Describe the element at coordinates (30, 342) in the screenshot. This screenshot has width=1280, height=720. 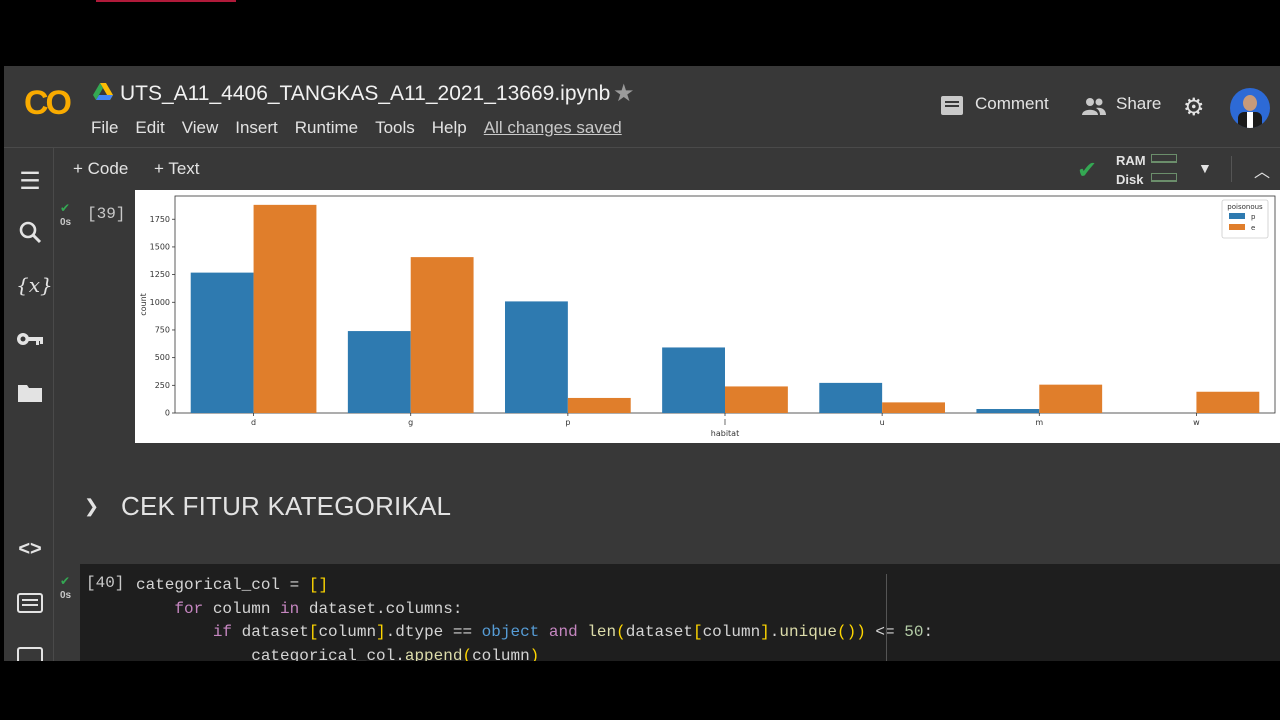
I see `key-icon` at that location.